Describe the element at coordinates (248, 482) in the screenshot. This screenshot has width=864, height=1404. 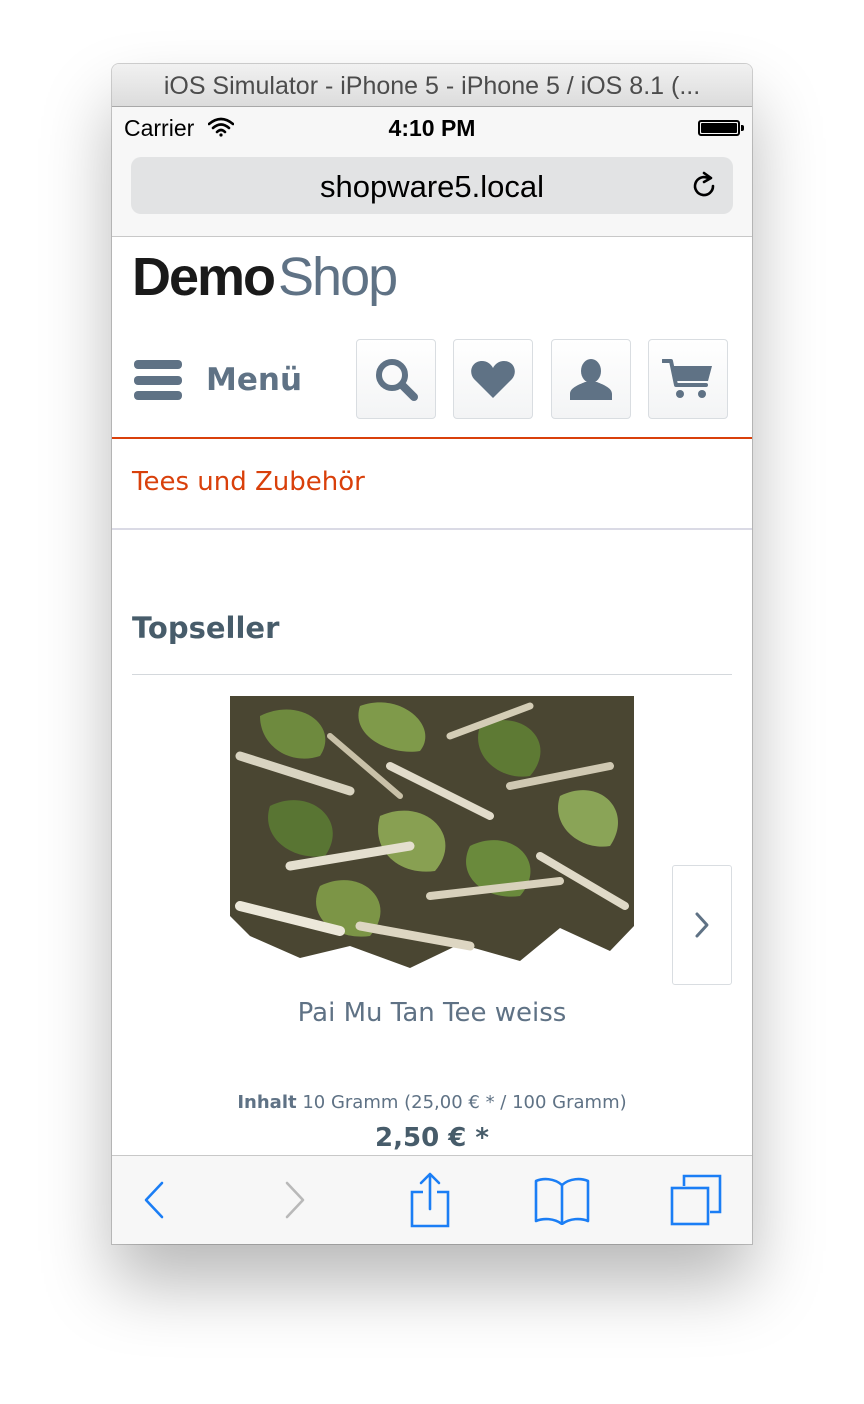
I see `category-link: Tees und Zubehör` at that location.